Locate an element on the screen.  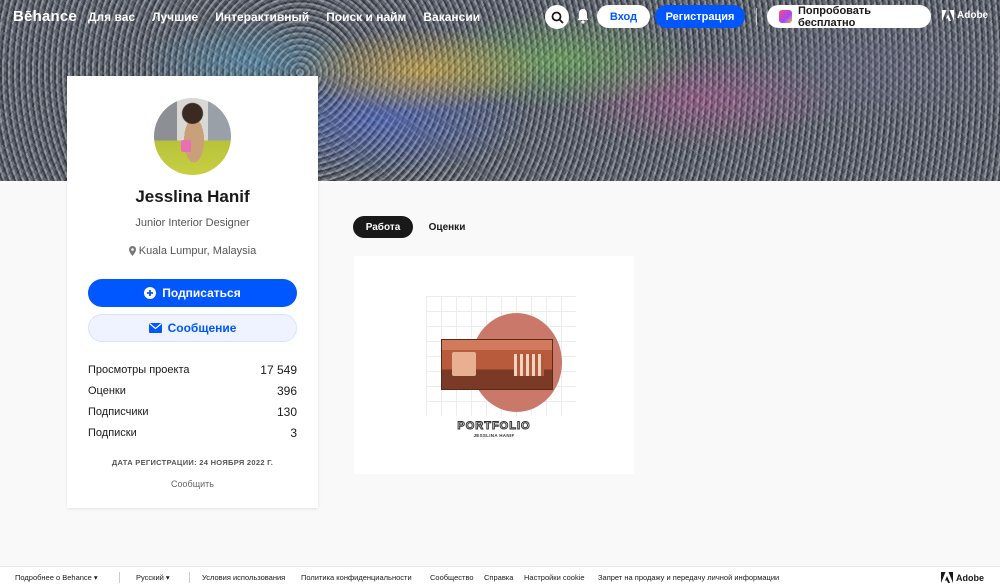
stat-label: Оценки is located at coordinates (107, 390).